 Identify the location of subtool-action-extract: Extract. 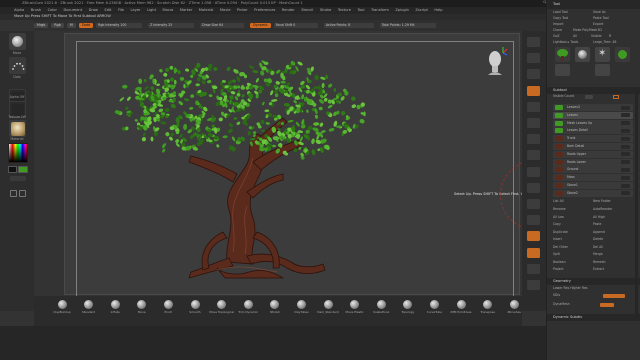
(598, 269).